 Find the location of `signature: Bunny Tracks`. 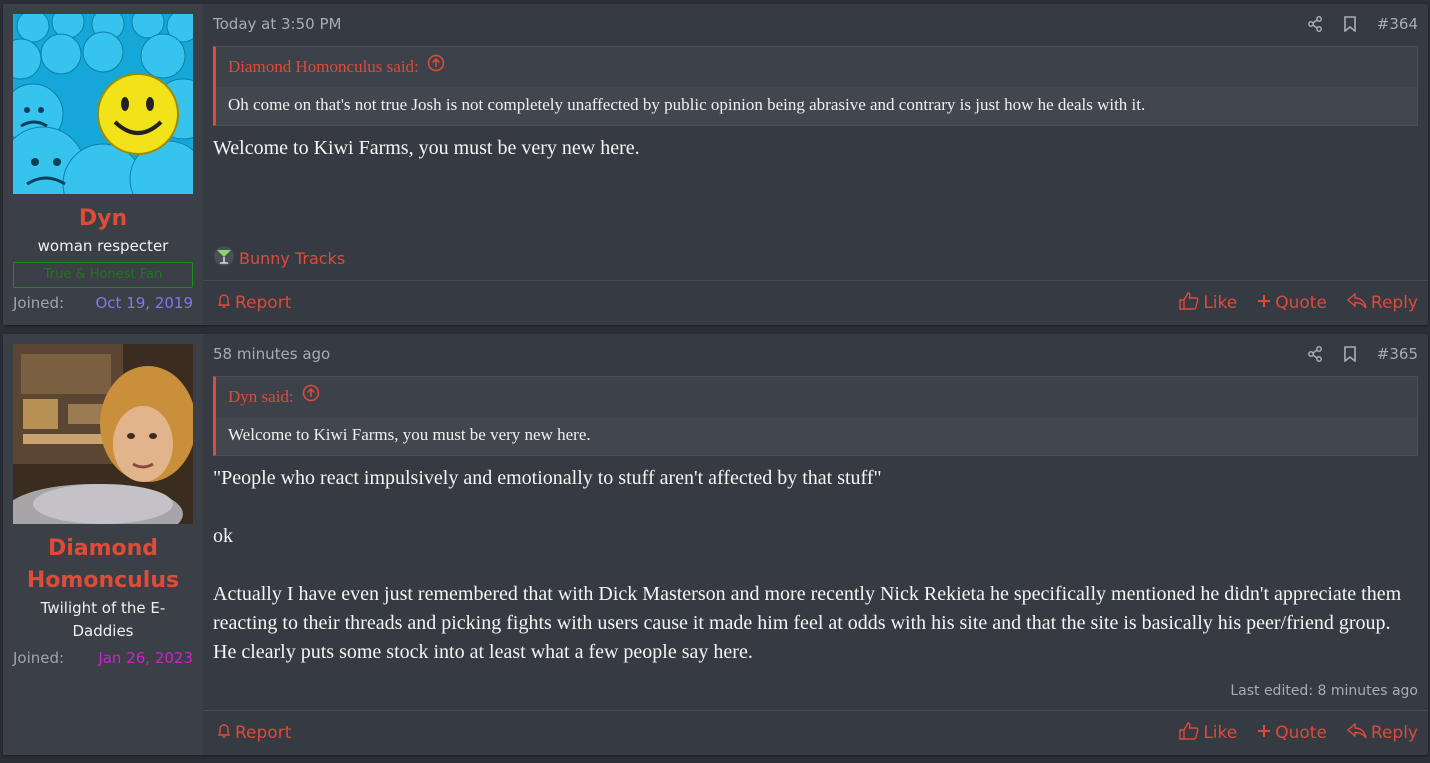

signature: Bunny Tracks is located at coordinates (279, 258).